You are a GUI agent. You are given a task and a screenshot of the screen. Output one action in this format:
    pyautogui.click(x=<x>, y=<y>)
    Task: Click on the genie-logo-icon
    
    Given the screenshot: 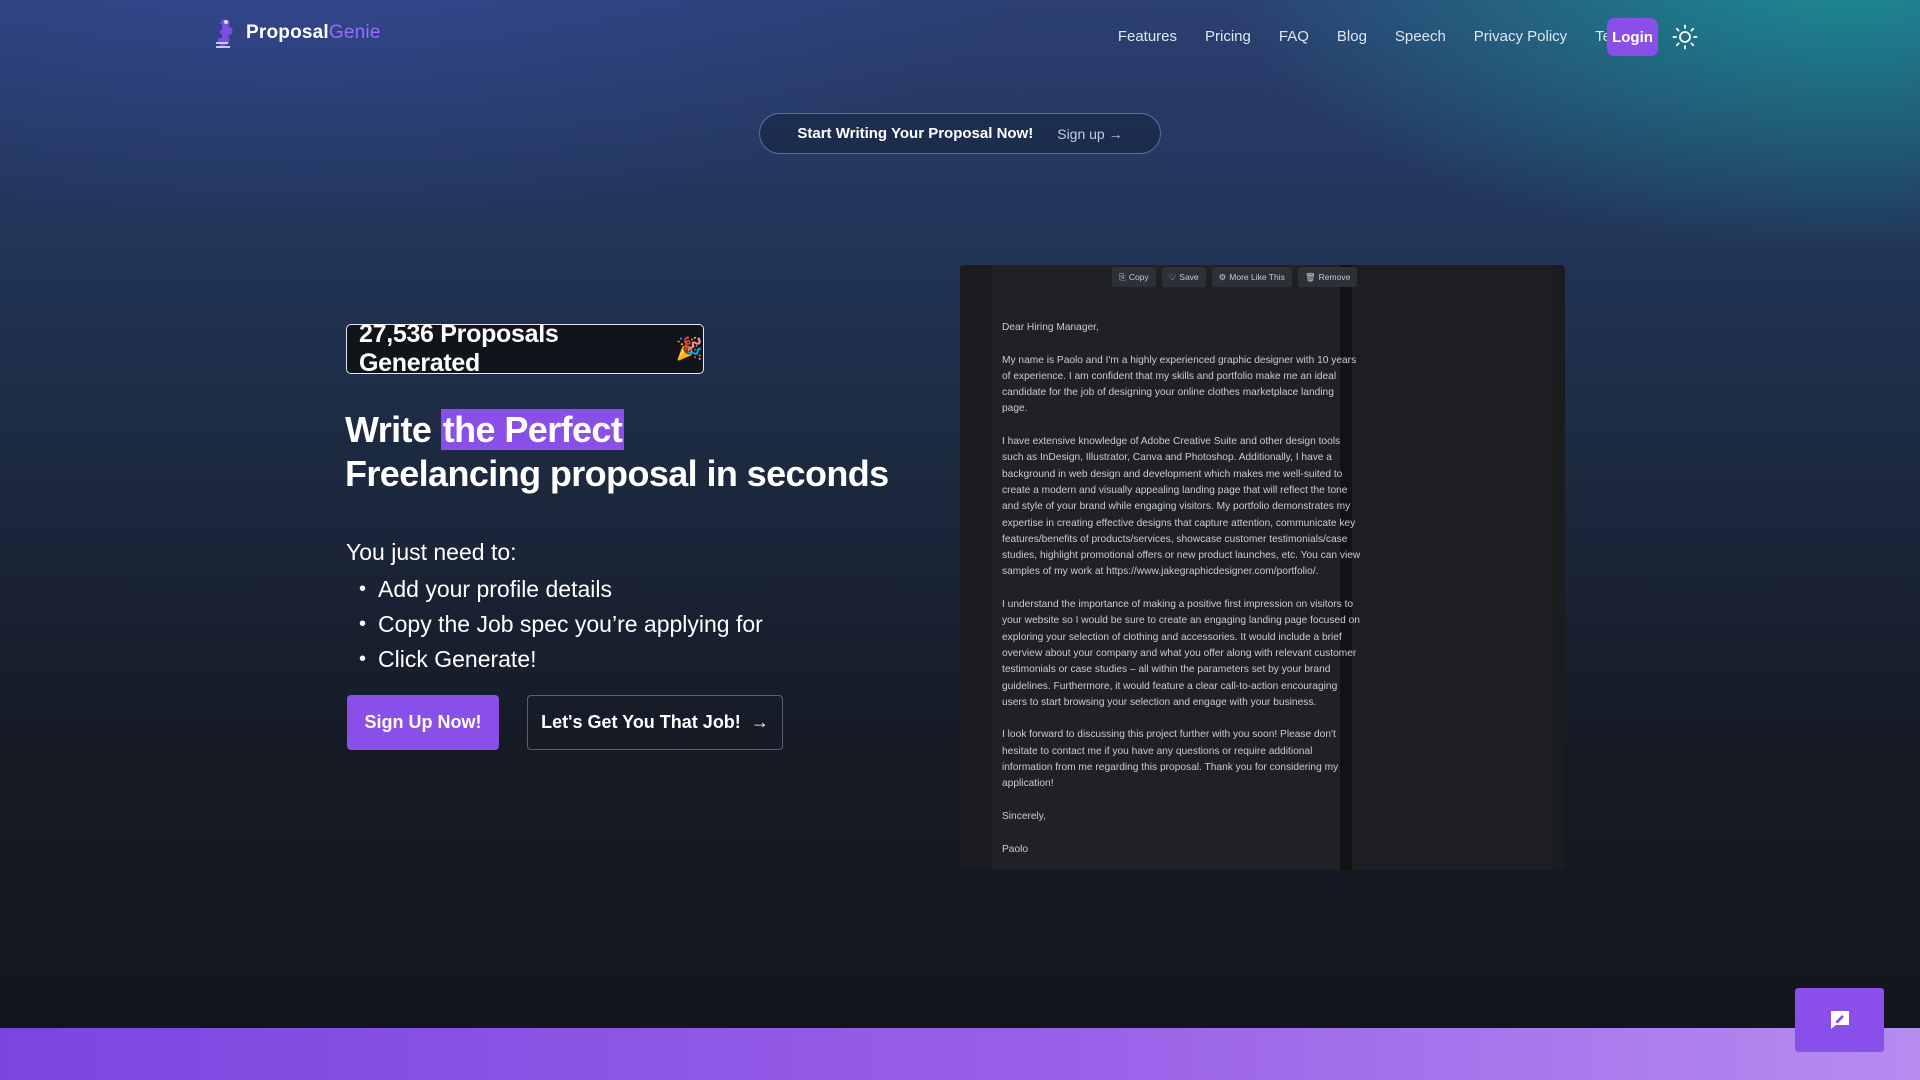 What is the action you would take?
    pyautogui.click(x=224, y=33)
    